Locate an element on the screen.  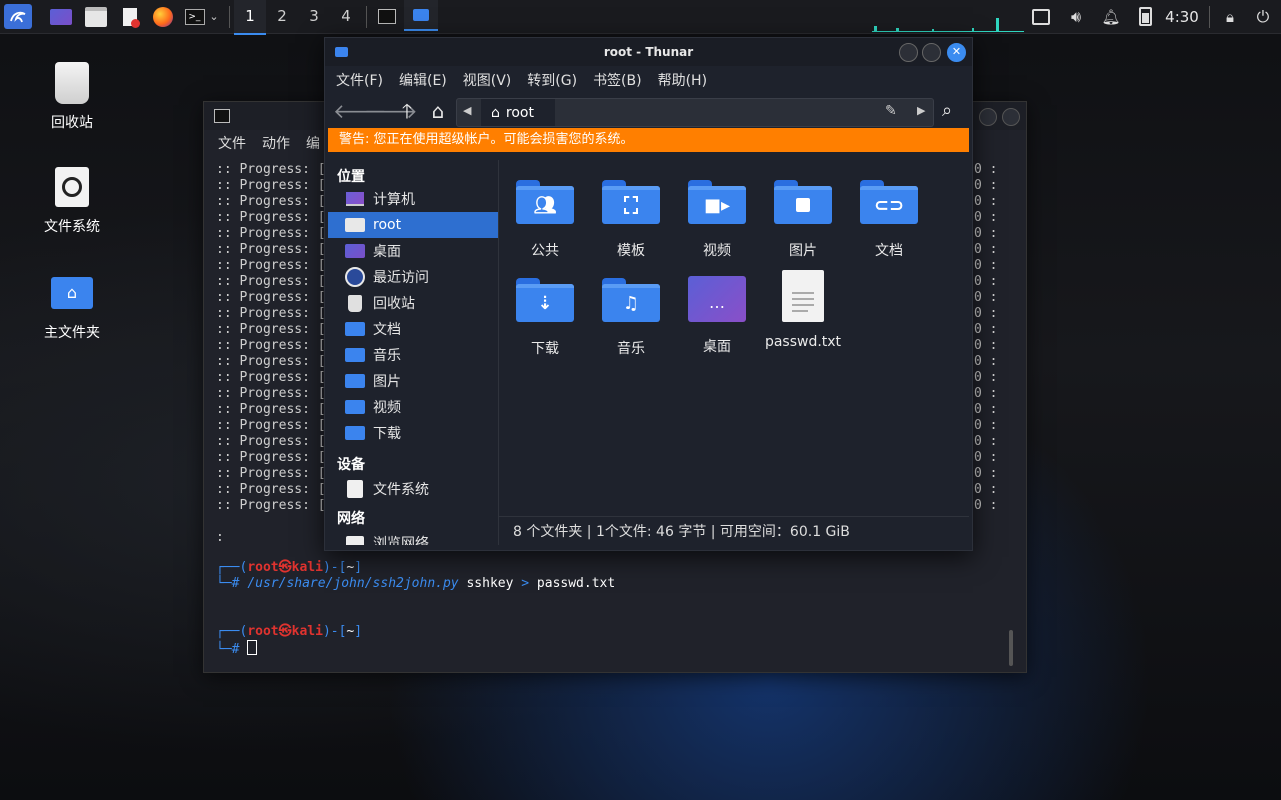
sidebar-item-videos: 视频 is located at coordinates (413, 407).